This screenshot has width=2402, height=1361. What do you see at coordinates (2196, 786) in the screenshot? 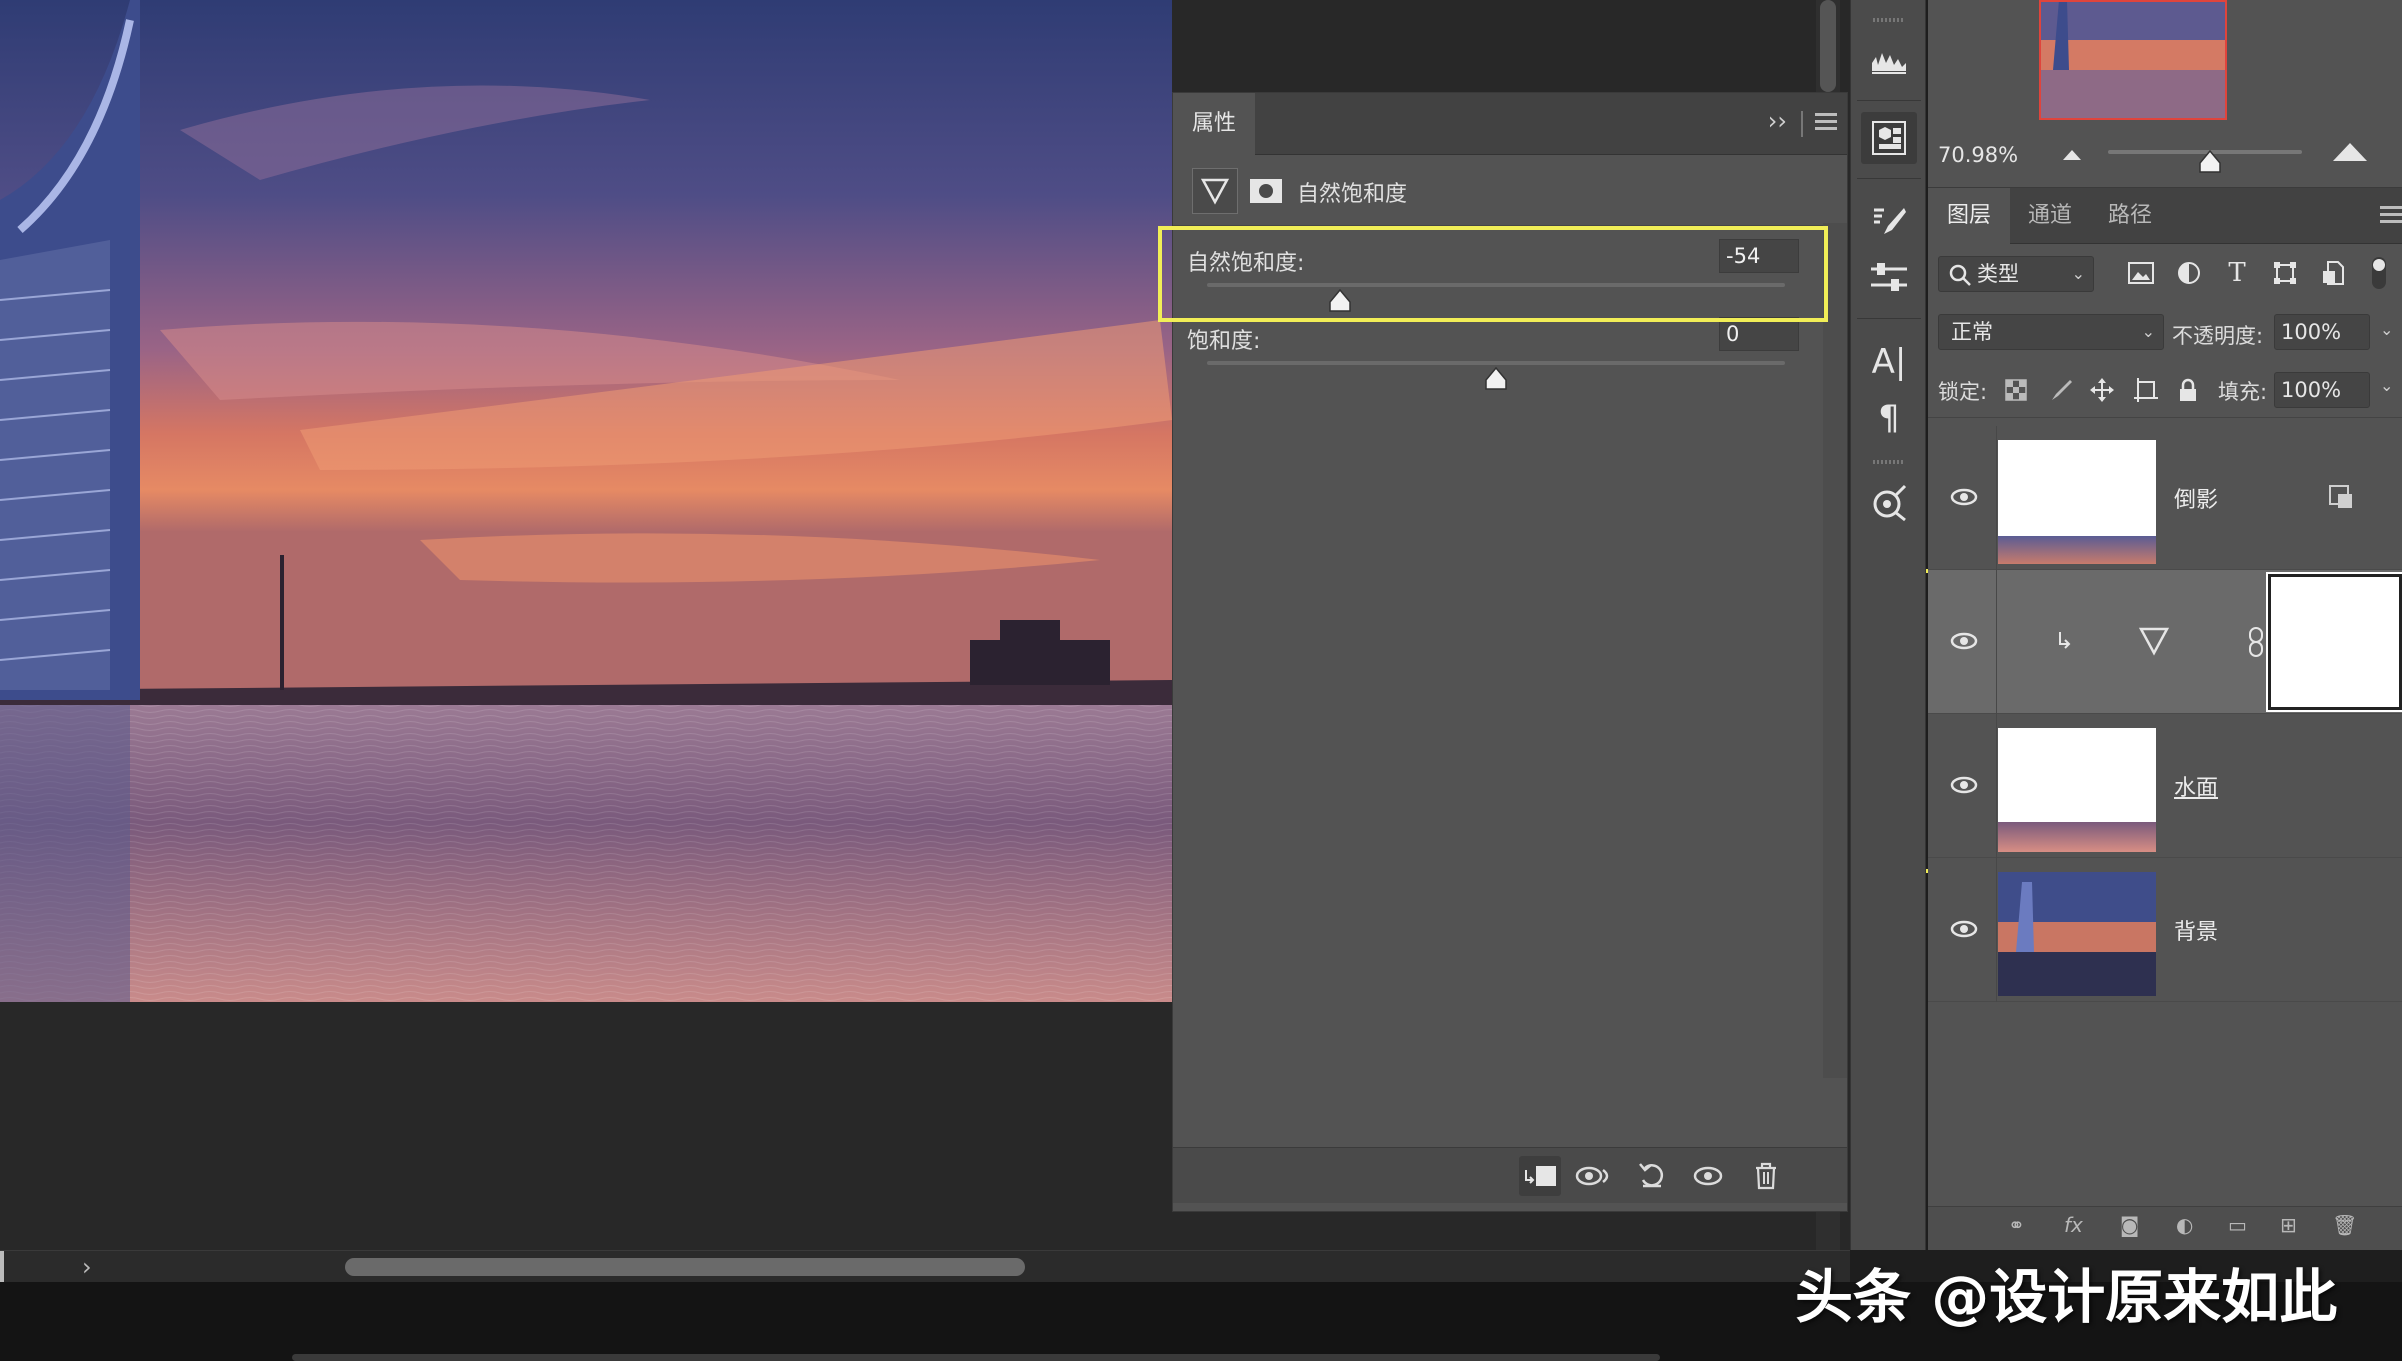
I see `layer-name: 水面` at bounding box center [2196, 786].